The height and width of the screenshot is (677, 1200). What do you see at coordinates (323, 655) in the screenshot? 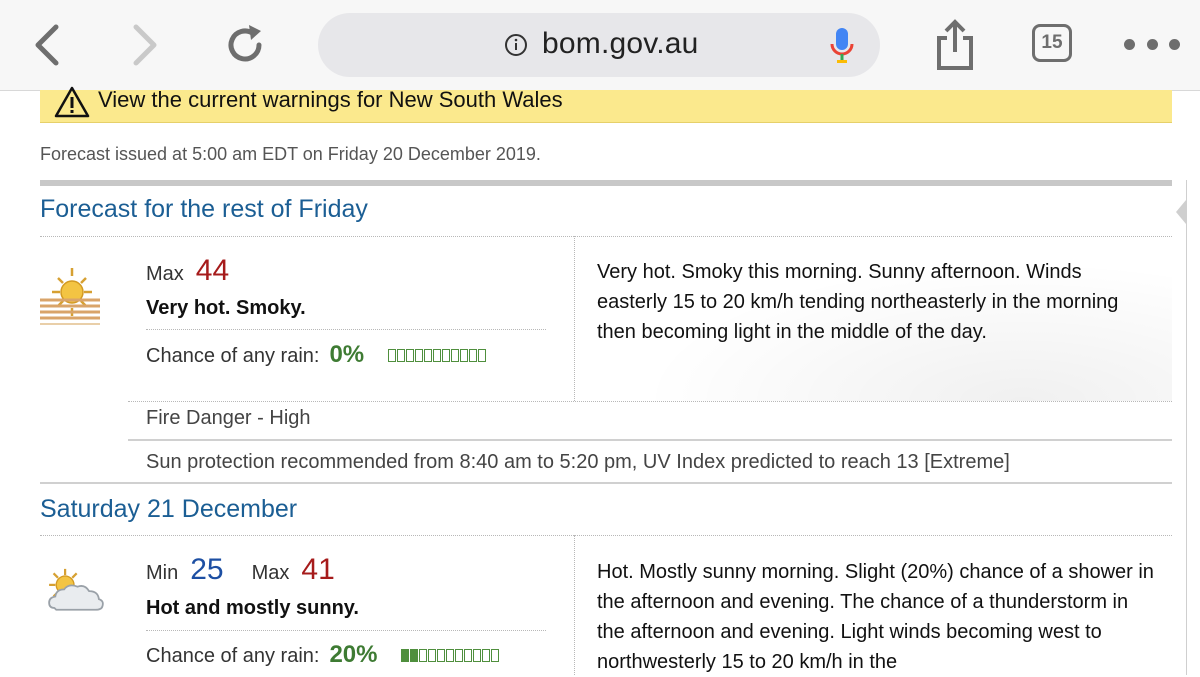
I see `rain-chance-row: Chance of any rain: 20%` at bounding box center [323, 655].